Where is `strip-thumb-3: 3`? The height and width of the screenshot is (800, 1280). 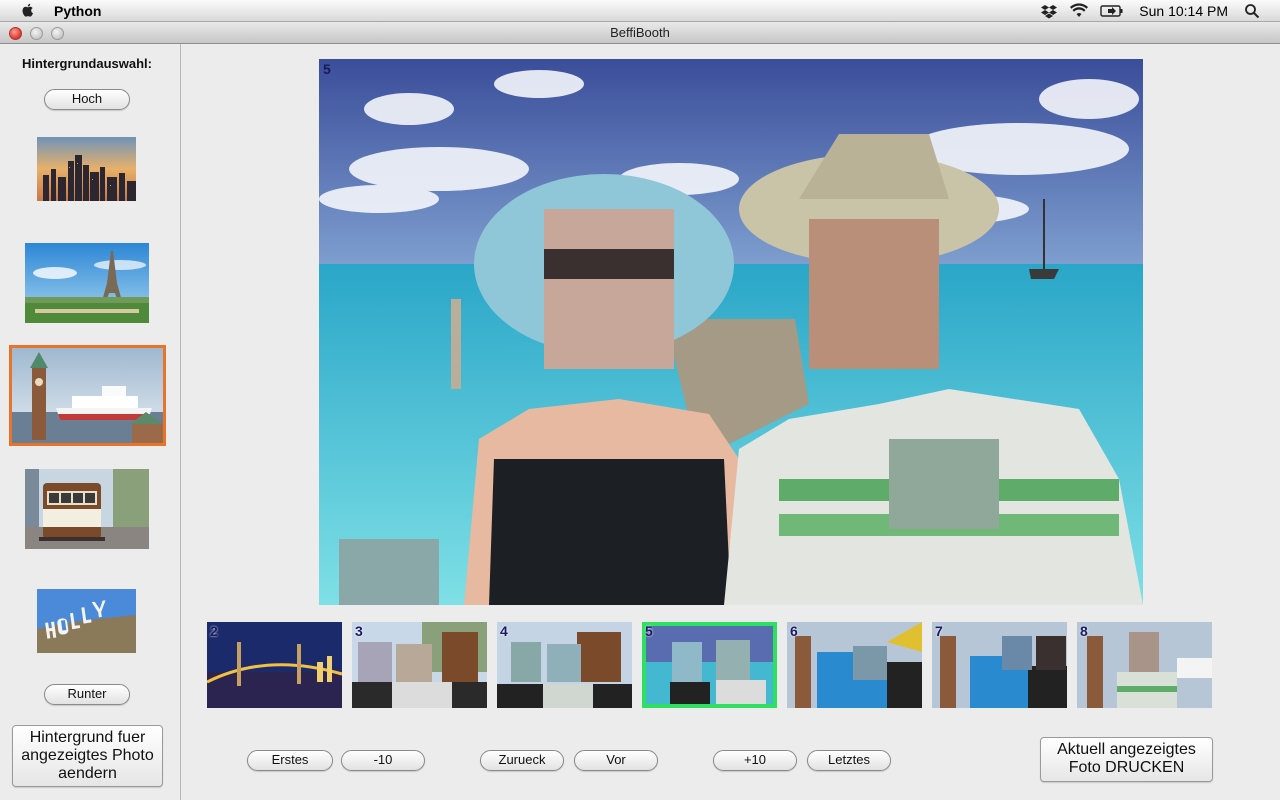 strip-thumb-3: 3 is located at coordinates (419, 665).